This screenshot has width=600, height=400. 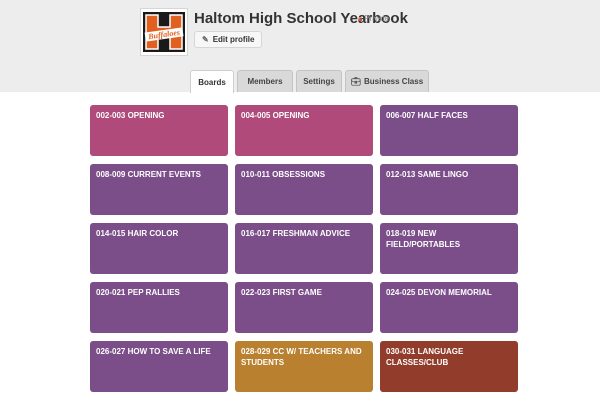 I want to click on board-tile: 020-021 PEP RALLIES, so click(x=159, y=307).